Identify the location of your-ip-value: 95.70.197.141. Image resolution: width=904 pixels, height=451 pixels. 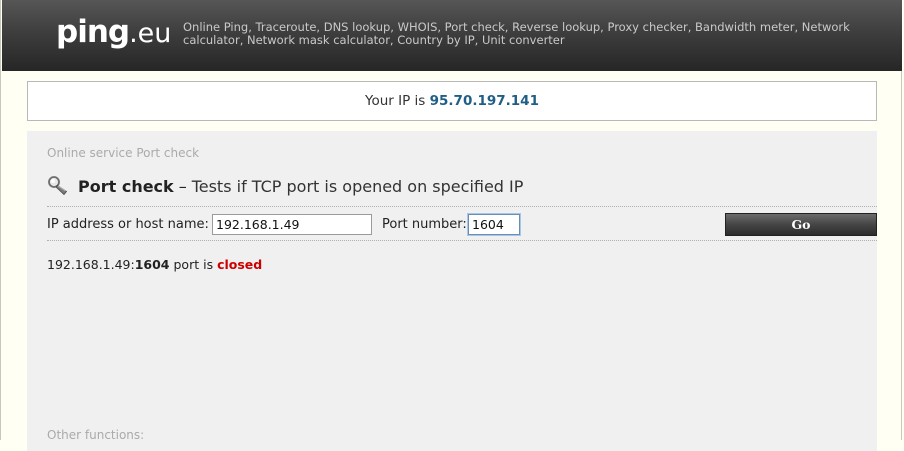
(484, 101).